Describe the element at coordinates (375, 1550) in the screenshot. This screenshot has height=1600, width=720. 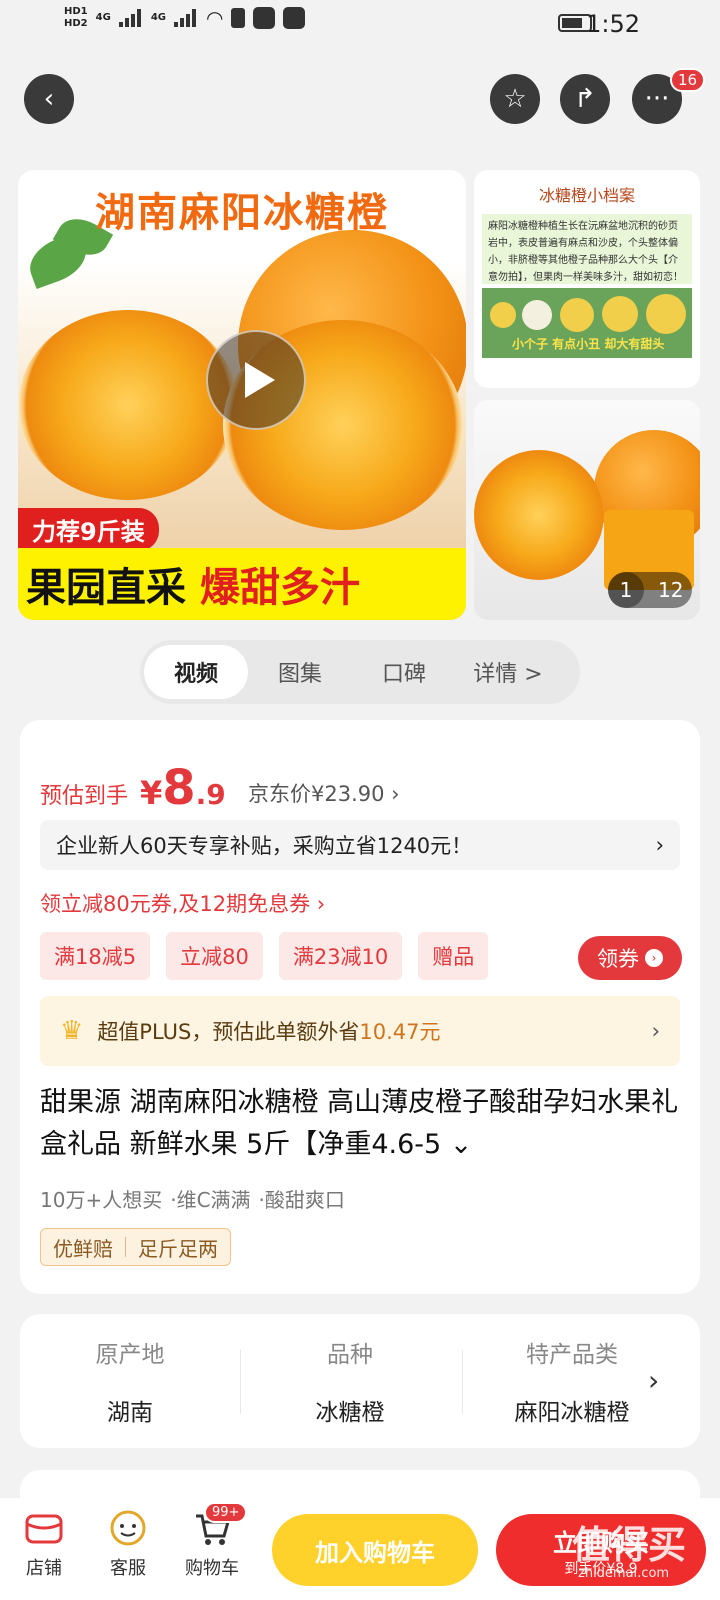
I see `add-to-cart-button: 加入购物车` at that location.